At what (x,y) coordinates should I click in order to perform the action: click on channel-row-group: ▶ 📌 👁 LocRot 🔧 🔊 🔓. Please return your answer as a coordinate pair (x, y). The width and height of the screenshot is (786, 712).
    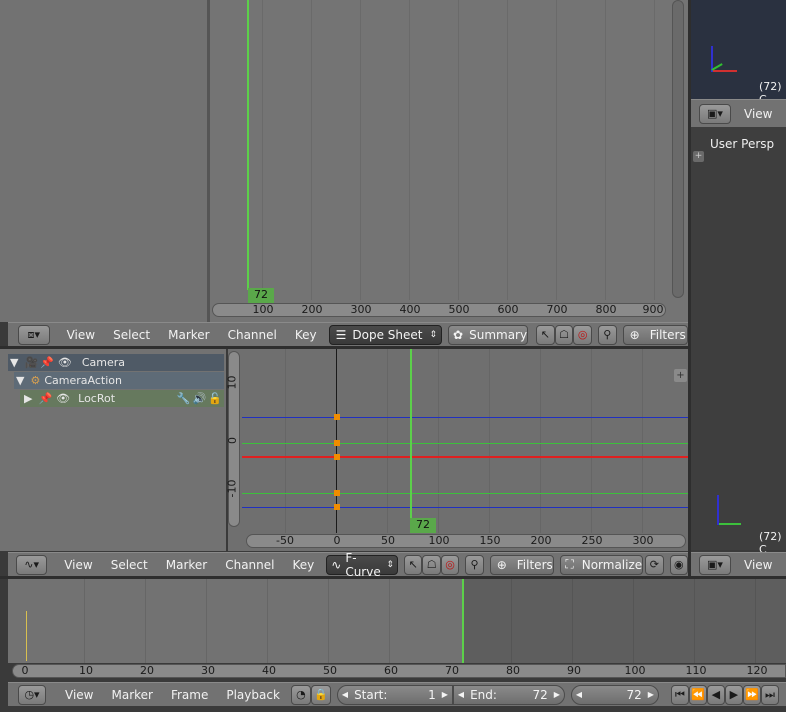
    Looking at the image, I should click on (122, 398).